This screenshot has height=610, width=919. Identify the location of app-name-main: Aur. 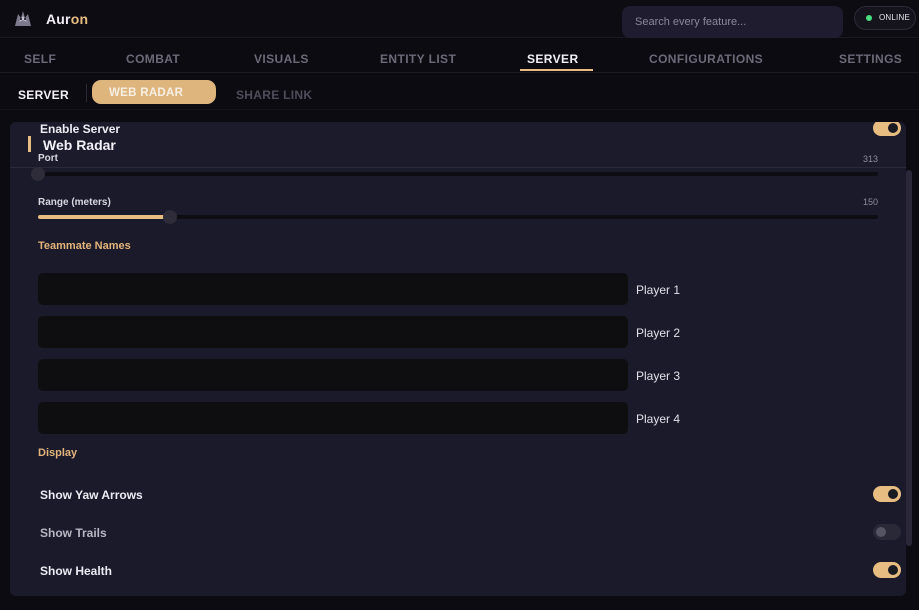
(58, 19).